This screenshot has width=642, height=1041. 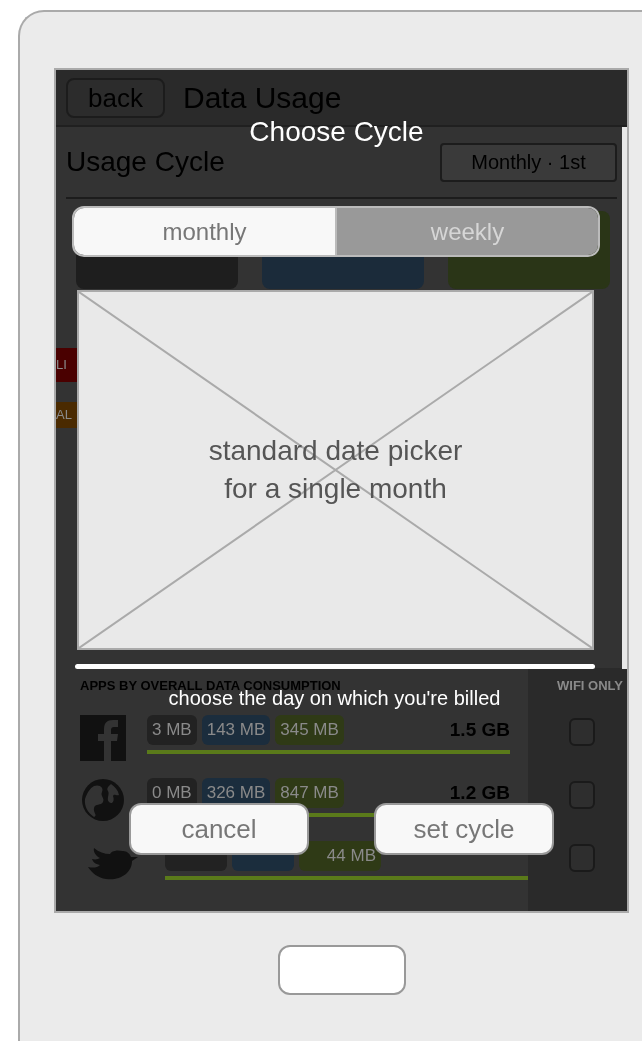 What do you see at coordinates (172, 730) in the screenshot?
I see `usage-pill: 3 MB` at bounding box center [172, 730].